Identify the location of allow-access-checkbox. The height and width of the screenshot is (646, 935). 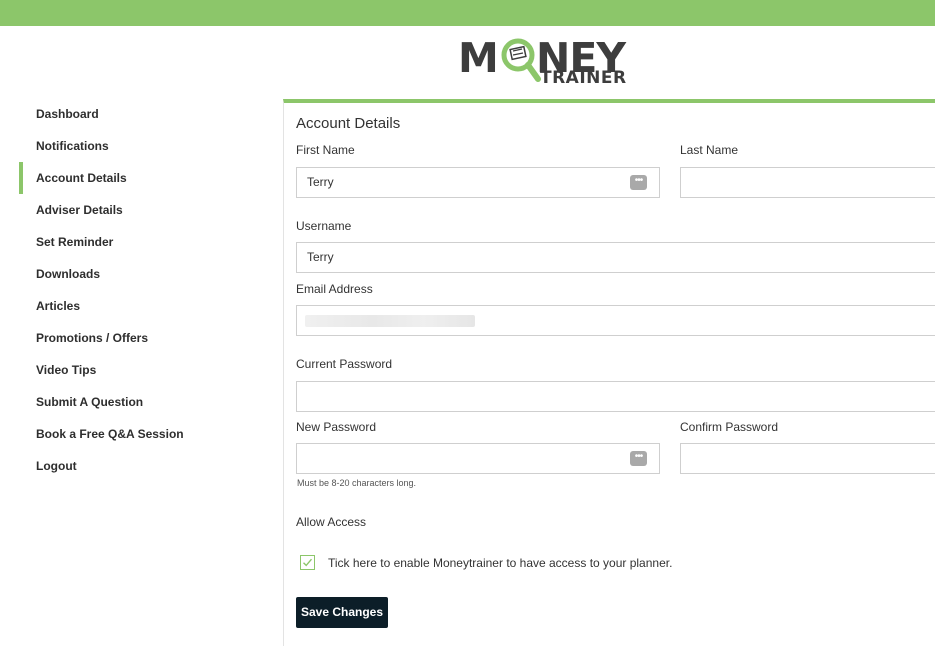
(307, 562).